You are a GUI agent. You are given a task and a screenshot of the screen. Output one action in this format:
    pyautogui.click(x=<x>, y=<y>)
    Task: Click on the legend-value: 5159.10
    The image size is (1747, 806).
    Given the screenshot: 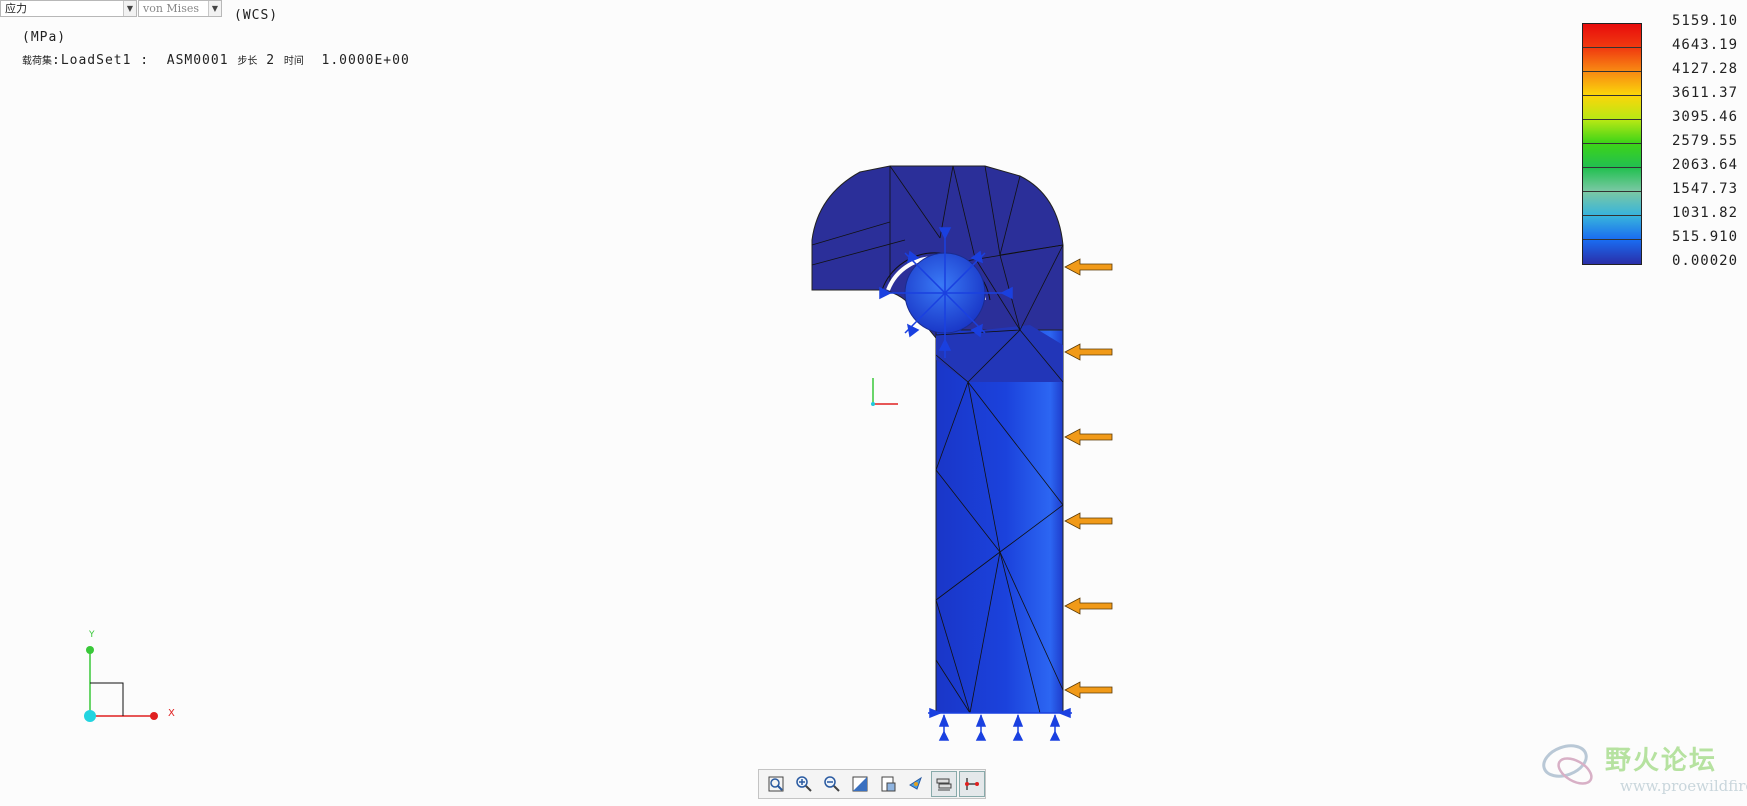 What is the action you would take?
    pyautogui.click(x=1705, y=21)
    